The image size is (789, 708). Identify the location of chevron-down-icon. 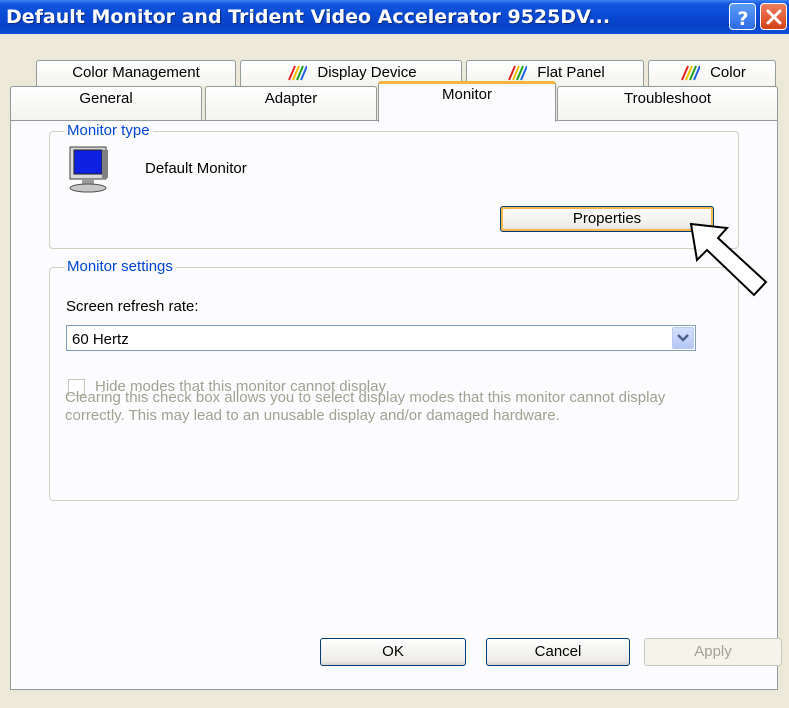
(683, 338).